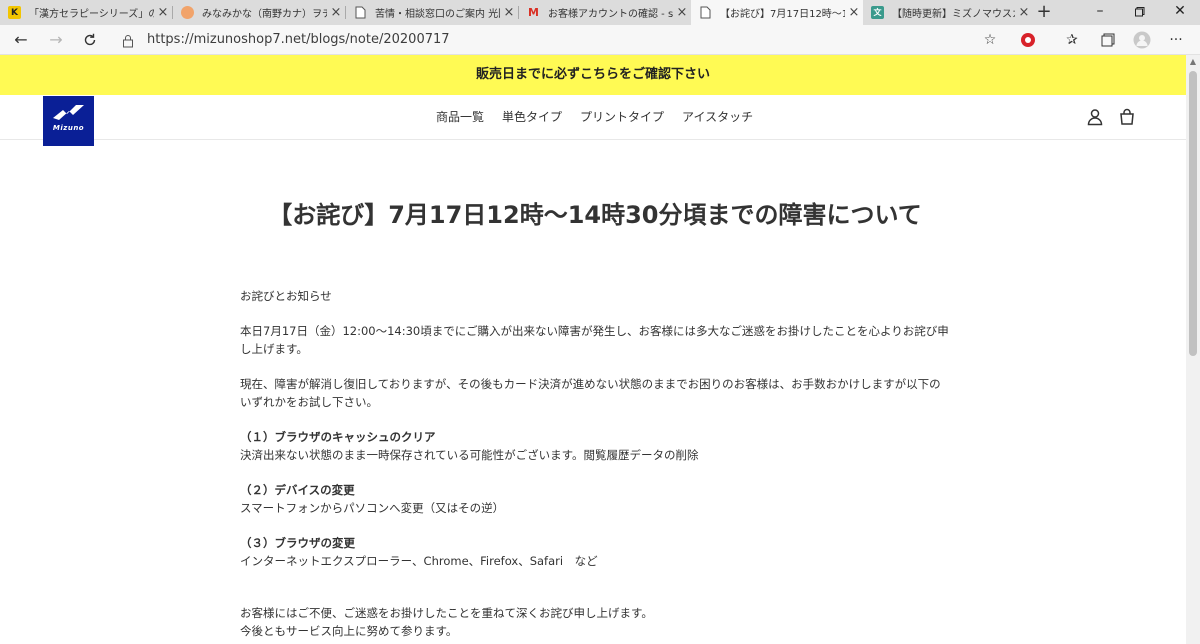 This screenshot has width=1200, height=644. I want to click on nav-item-icetouch: アイスタッチ, so click(717, 116).